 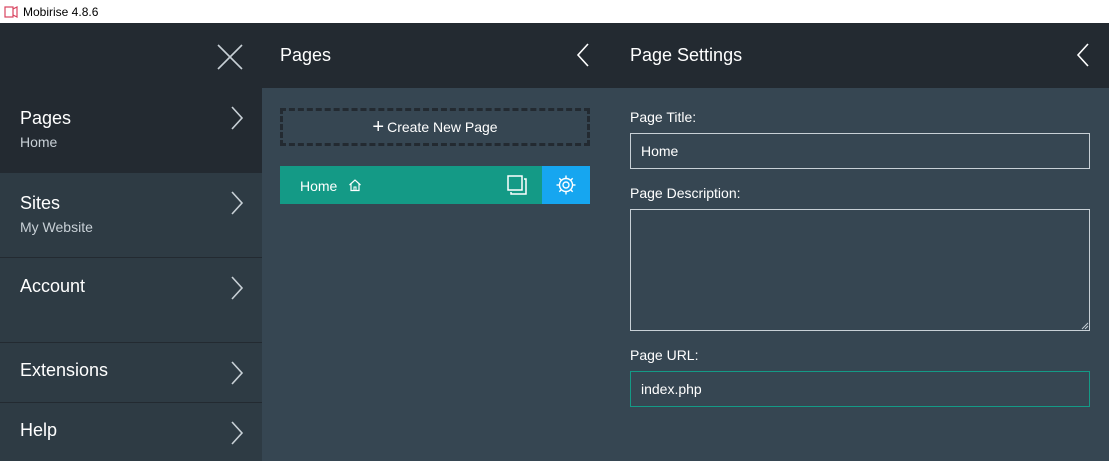 I want to click on duplicate-icon, so click(x=517, y=185).